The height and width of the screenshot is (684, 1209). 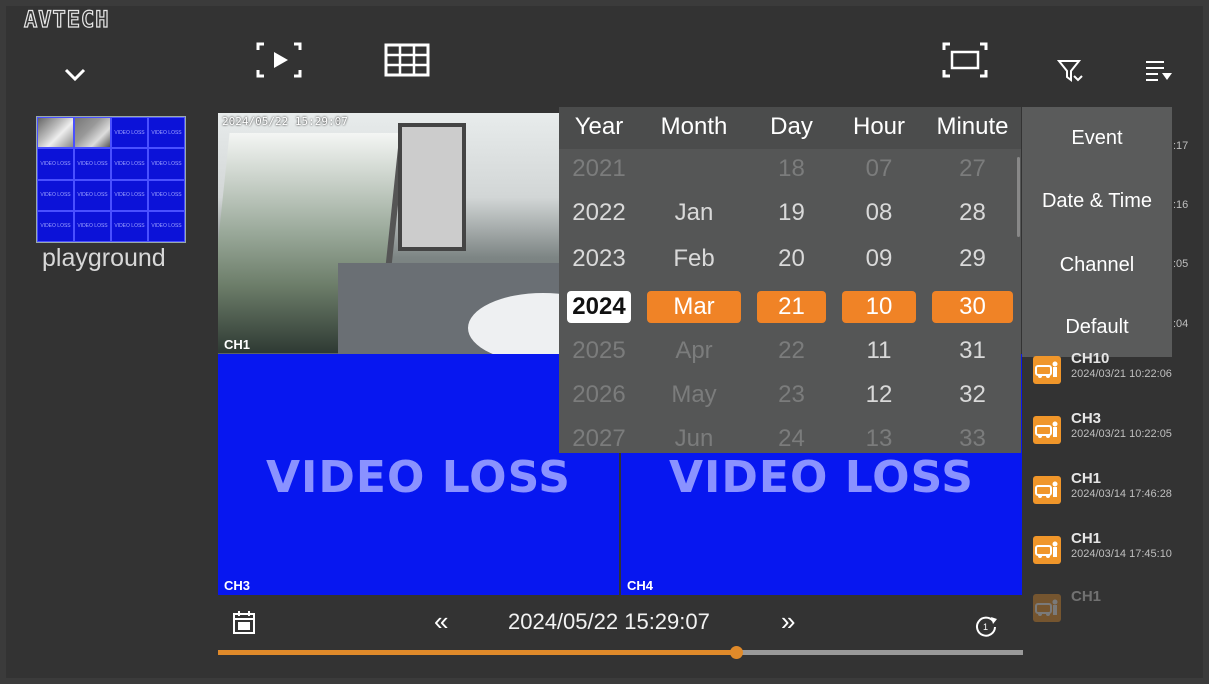 I want to click on picker-value: 33, so click(x=972, y=439).